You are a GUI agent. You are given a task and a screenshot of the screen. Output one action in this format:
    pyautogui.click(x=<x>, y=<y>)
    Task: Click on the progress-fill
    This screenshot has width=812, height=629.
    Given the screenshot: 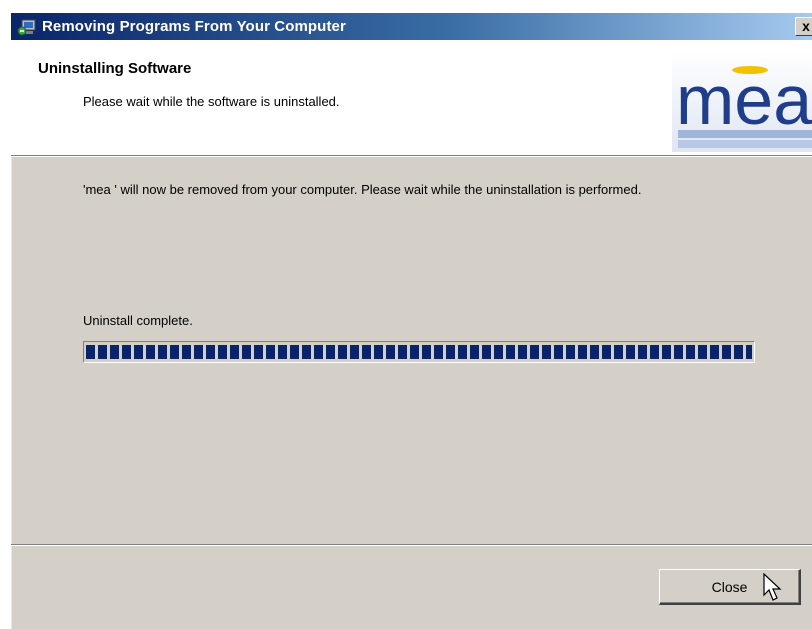 What is the action you would take?
    pyautogui.click(x=419, y=352)
    